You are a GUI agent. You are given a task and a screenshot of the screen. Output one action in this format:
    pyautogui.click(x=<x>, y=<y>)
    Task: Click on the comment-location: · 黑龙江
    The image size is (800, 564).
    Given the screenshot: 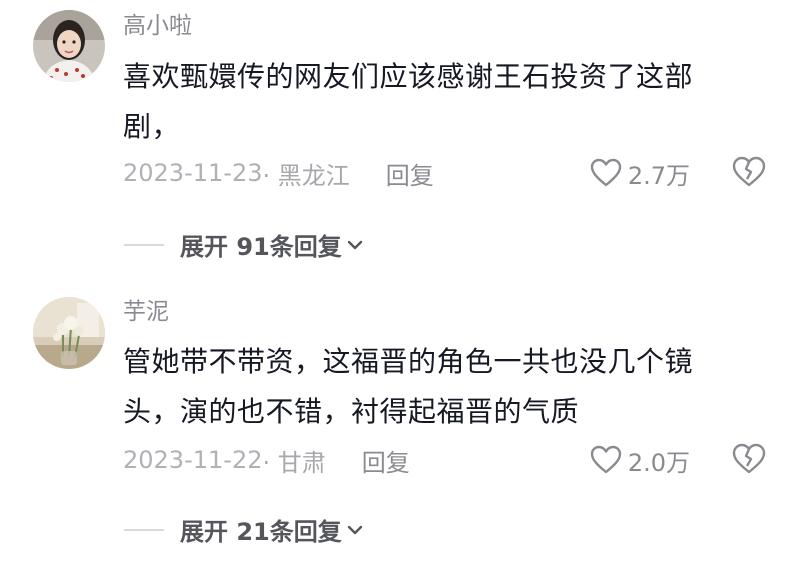 What is the action you would take?
    pyautogui.click(x=306, y=175)
    